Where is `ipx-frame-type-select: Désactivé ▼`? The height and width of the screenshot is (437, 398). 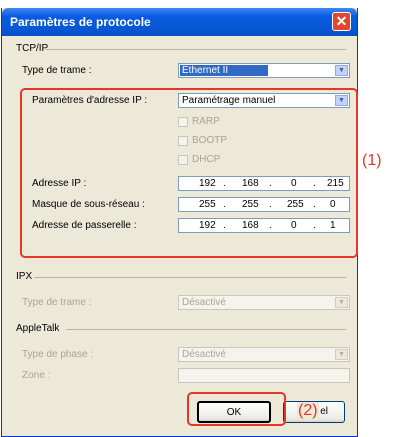 ipx-frame-type-select: Désactivé ▼ is located at coordinates (264, 302).